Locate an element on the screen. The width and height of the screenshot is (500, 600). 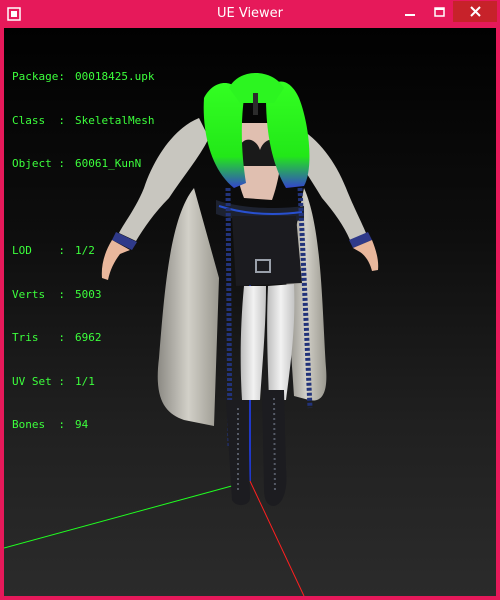
info-value: 00018425.upk is located at coordinates (115, 76).